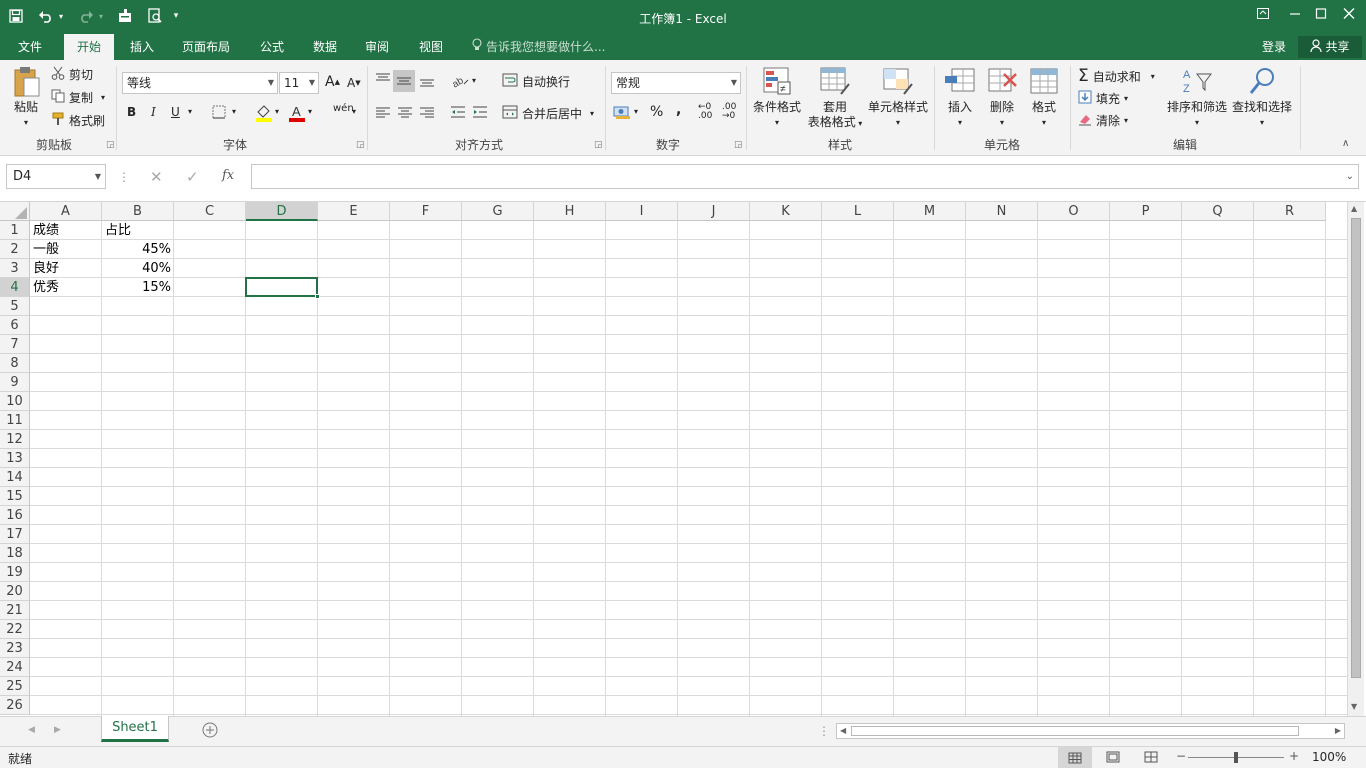 The height and width of the screenshot is (768, 1366). I want to click on autosum-button: Σ 自动求和 ▾, so click(1116, 76).